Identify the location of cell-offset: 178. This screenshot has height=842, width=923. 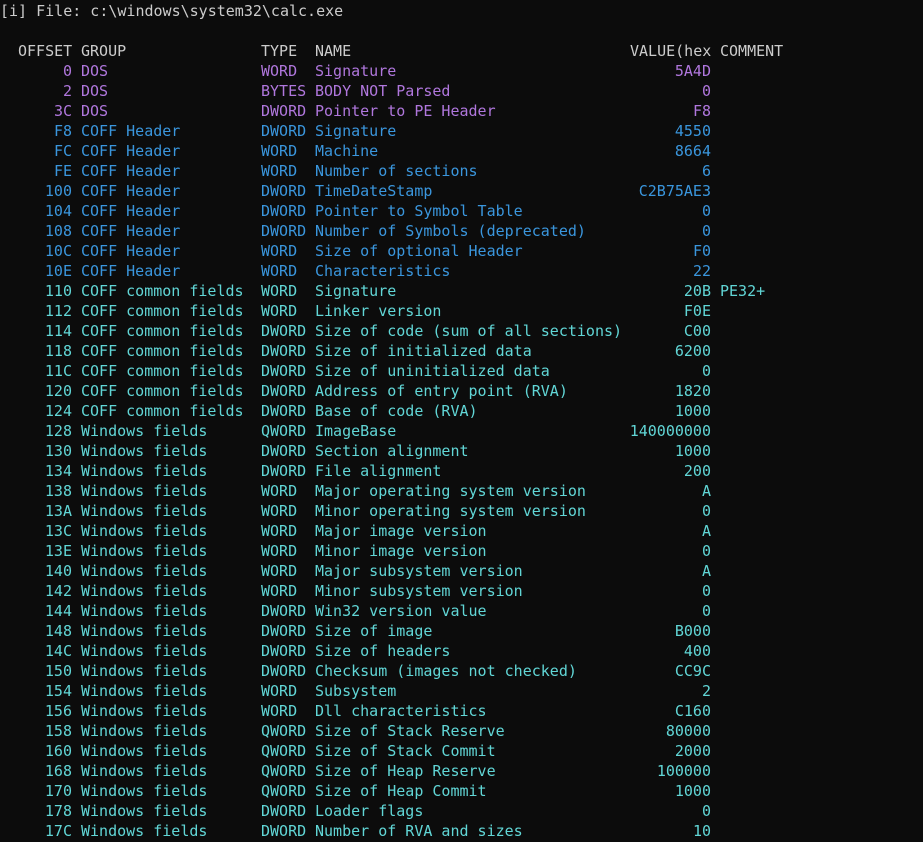
(58, 811).